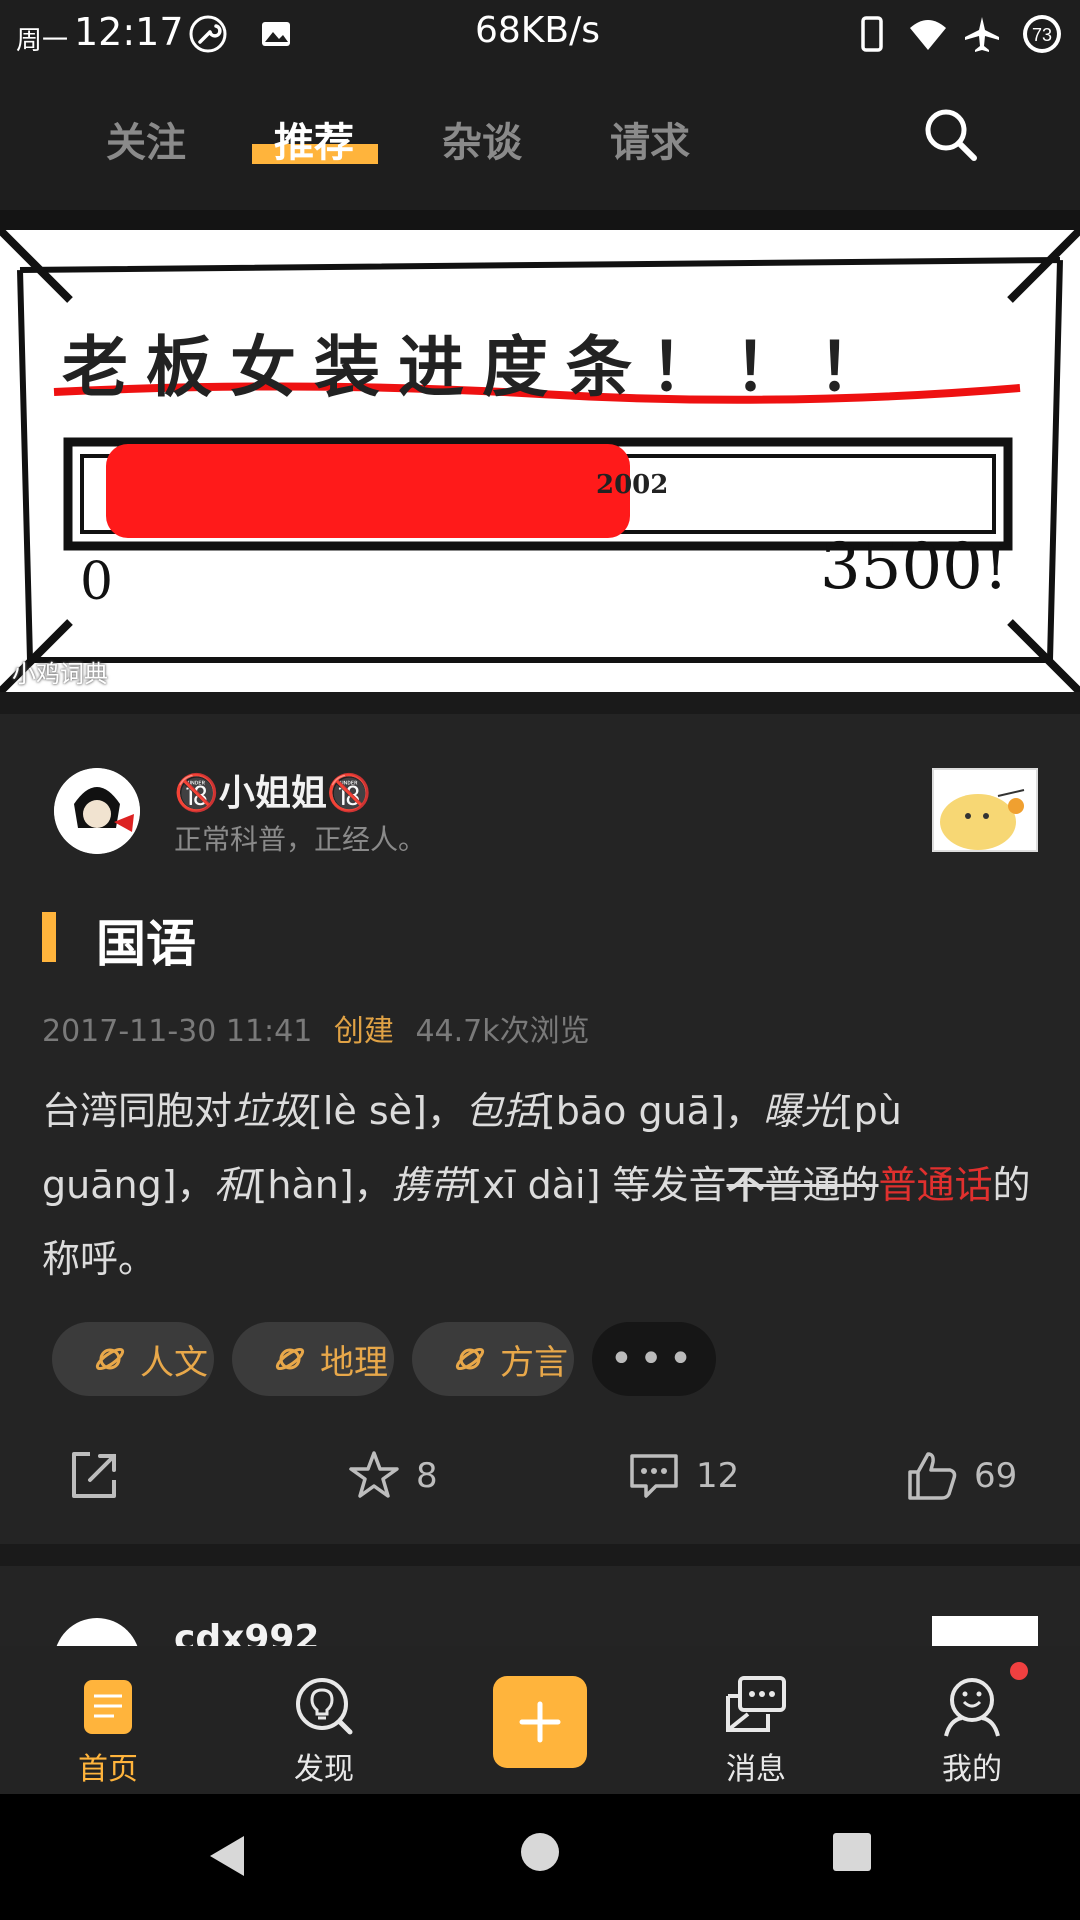  I want to click on body-pinyin: [xī dài] 等发音, so click(597, 1185).